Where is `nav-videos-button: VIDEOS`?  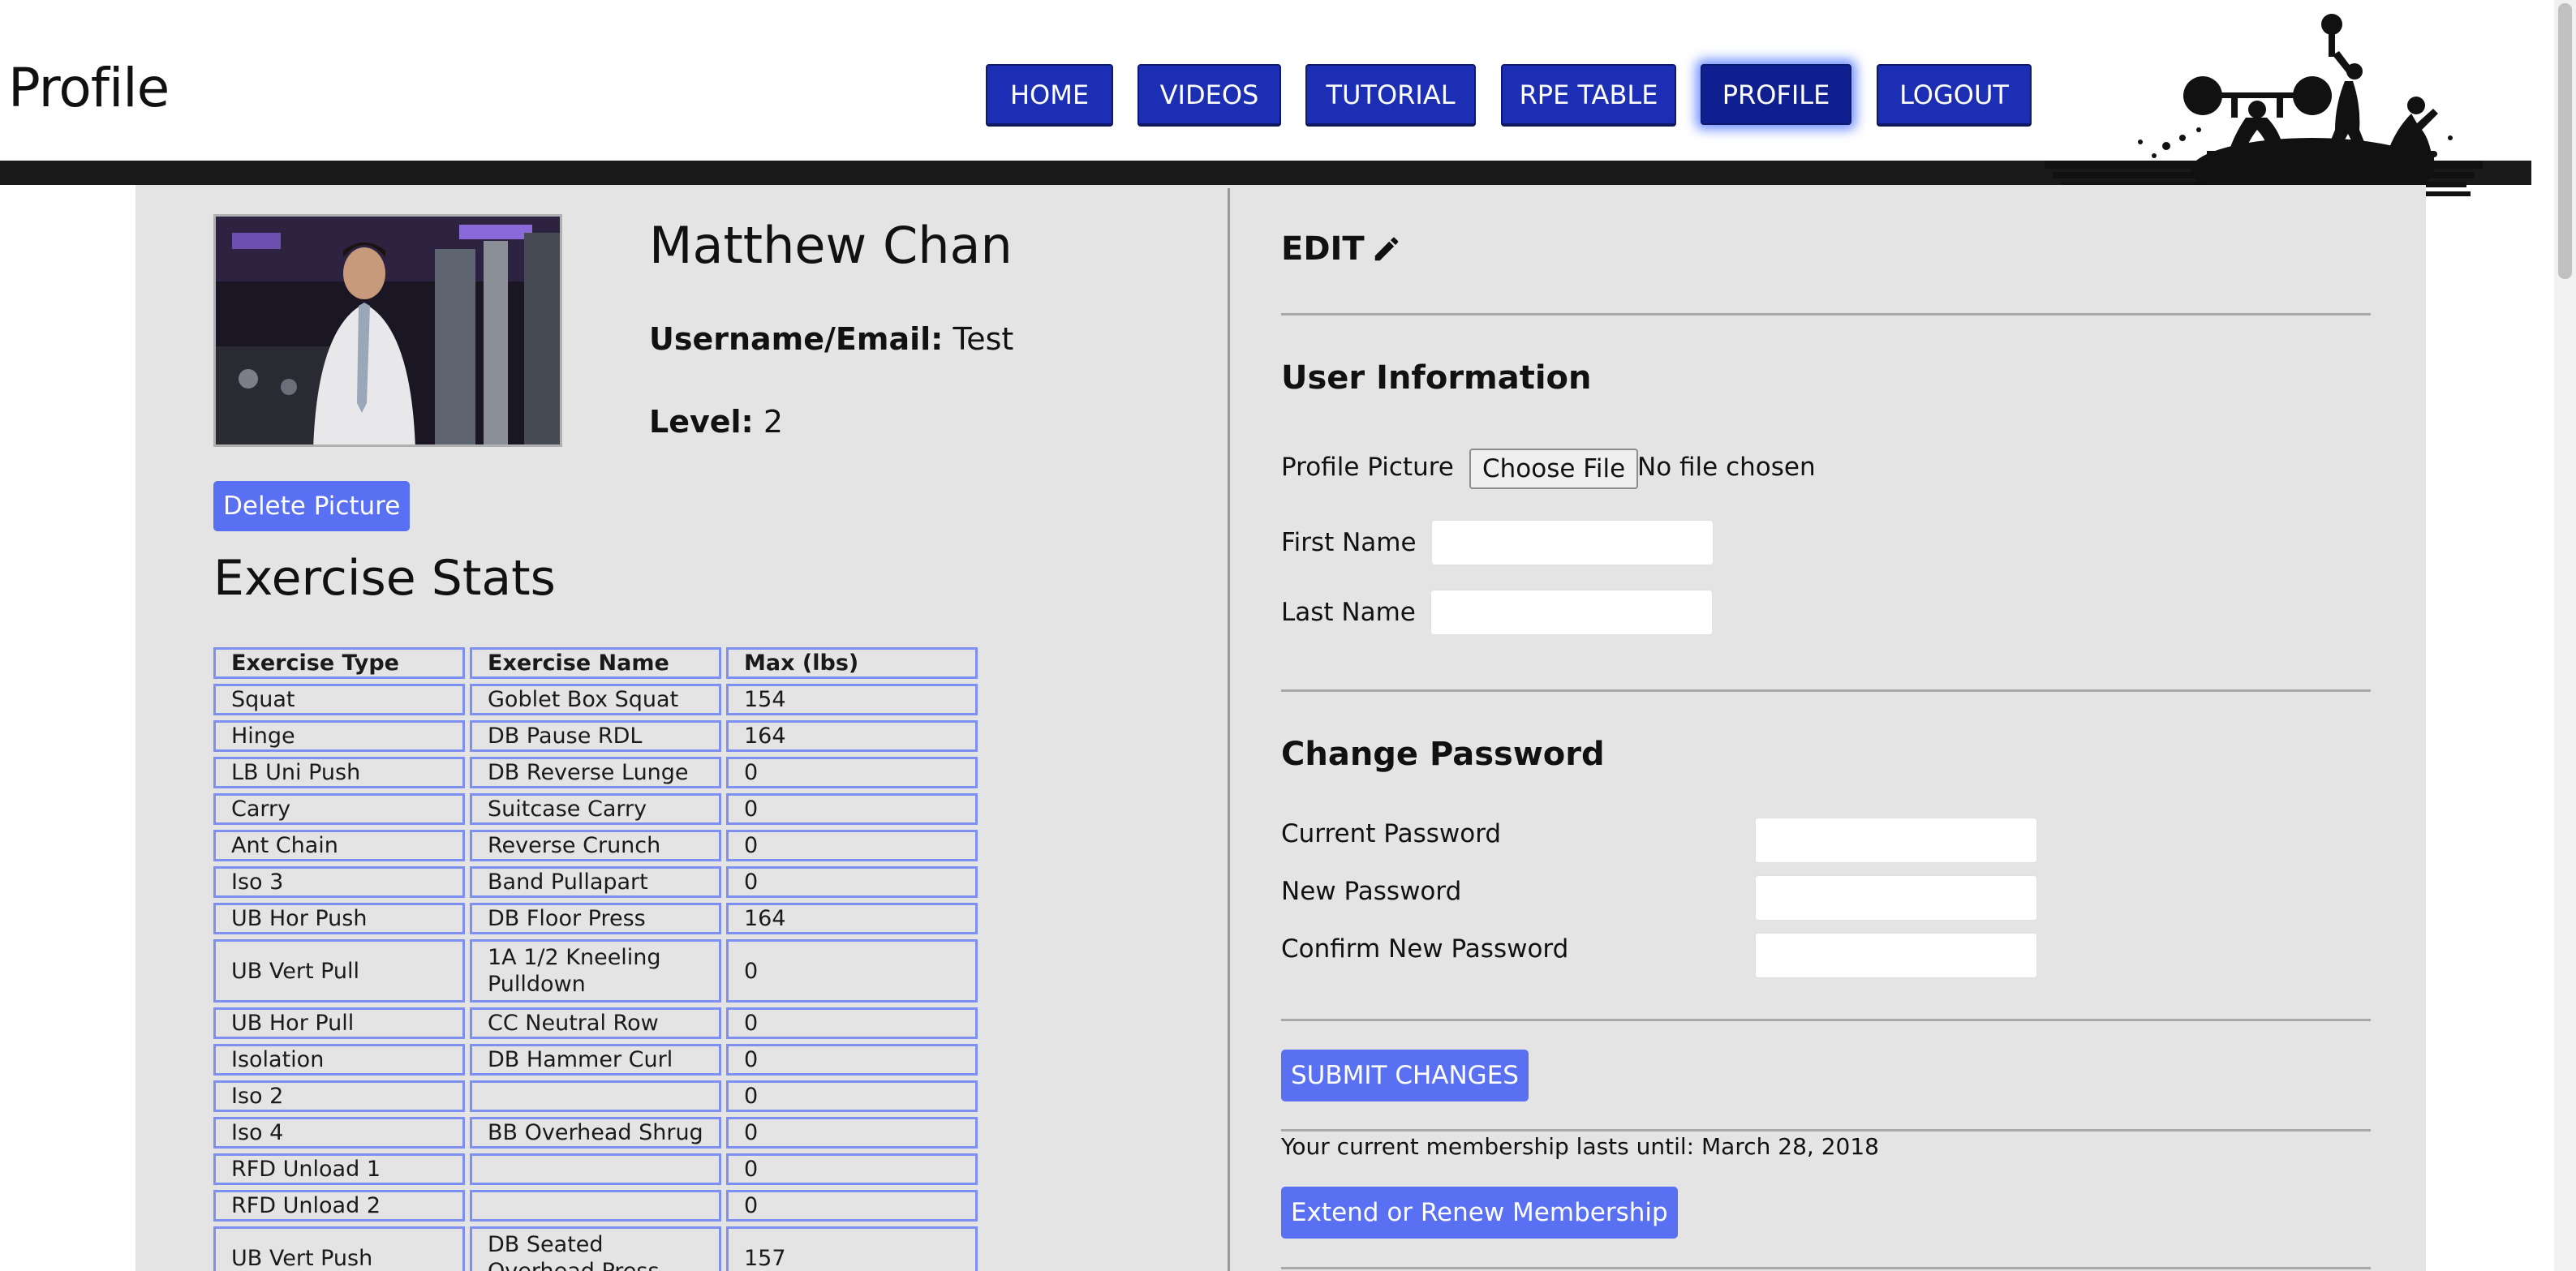 nav-videos-button: VIDEOS is located at coordinates (1209, 95).